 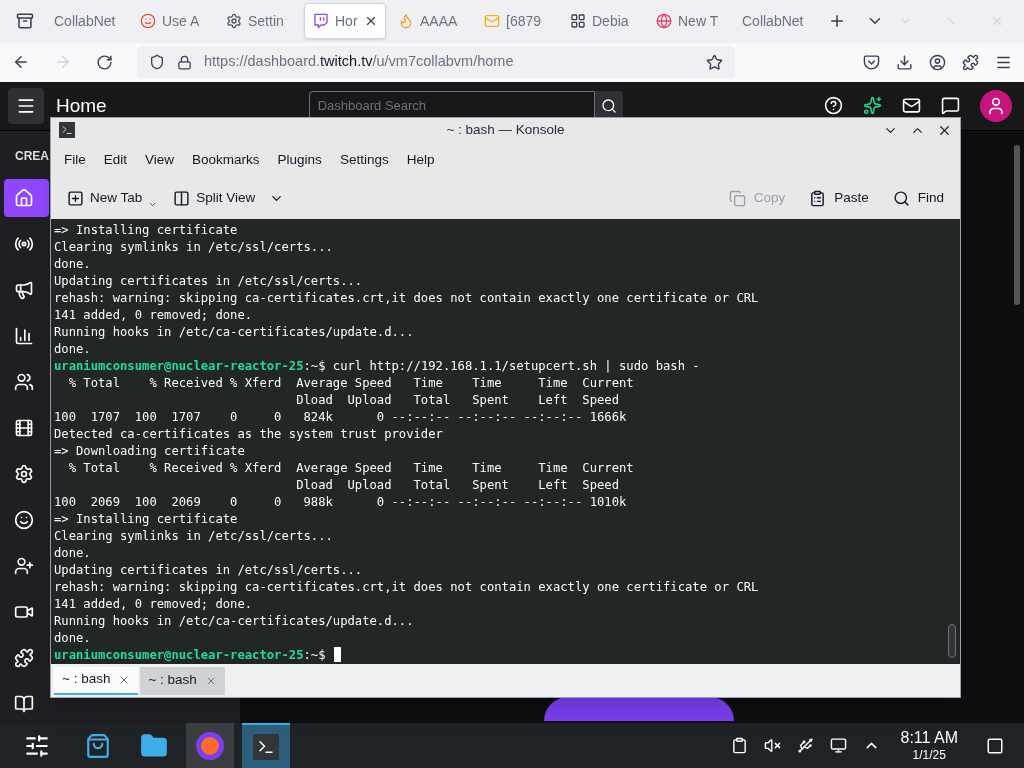 I want to click on menu-item: File, so click(x=75, y=160).